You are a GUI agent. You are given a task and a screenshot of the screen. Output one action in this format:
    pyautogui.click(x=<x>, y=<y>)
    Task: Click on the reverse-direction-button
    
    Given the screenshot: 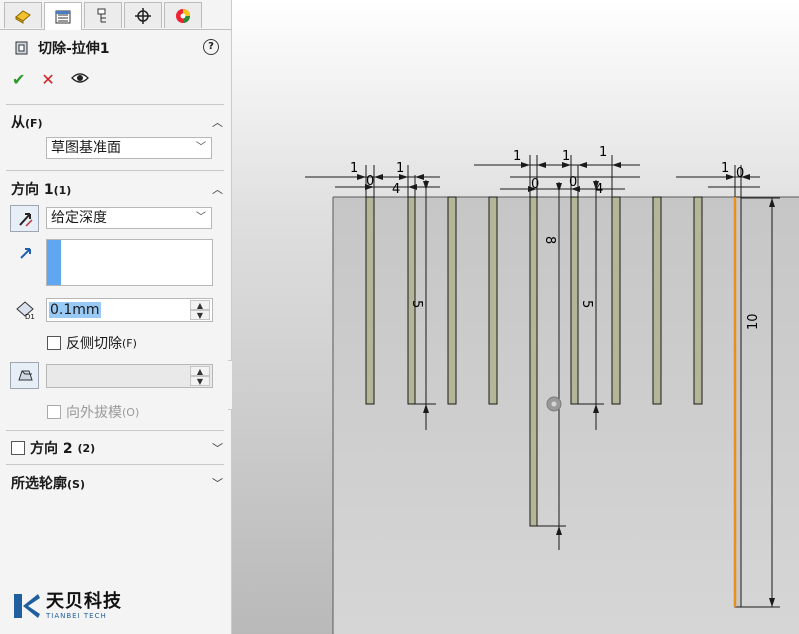 What is the action you would take?
    pyautogui.click(x=24, y=218)
    